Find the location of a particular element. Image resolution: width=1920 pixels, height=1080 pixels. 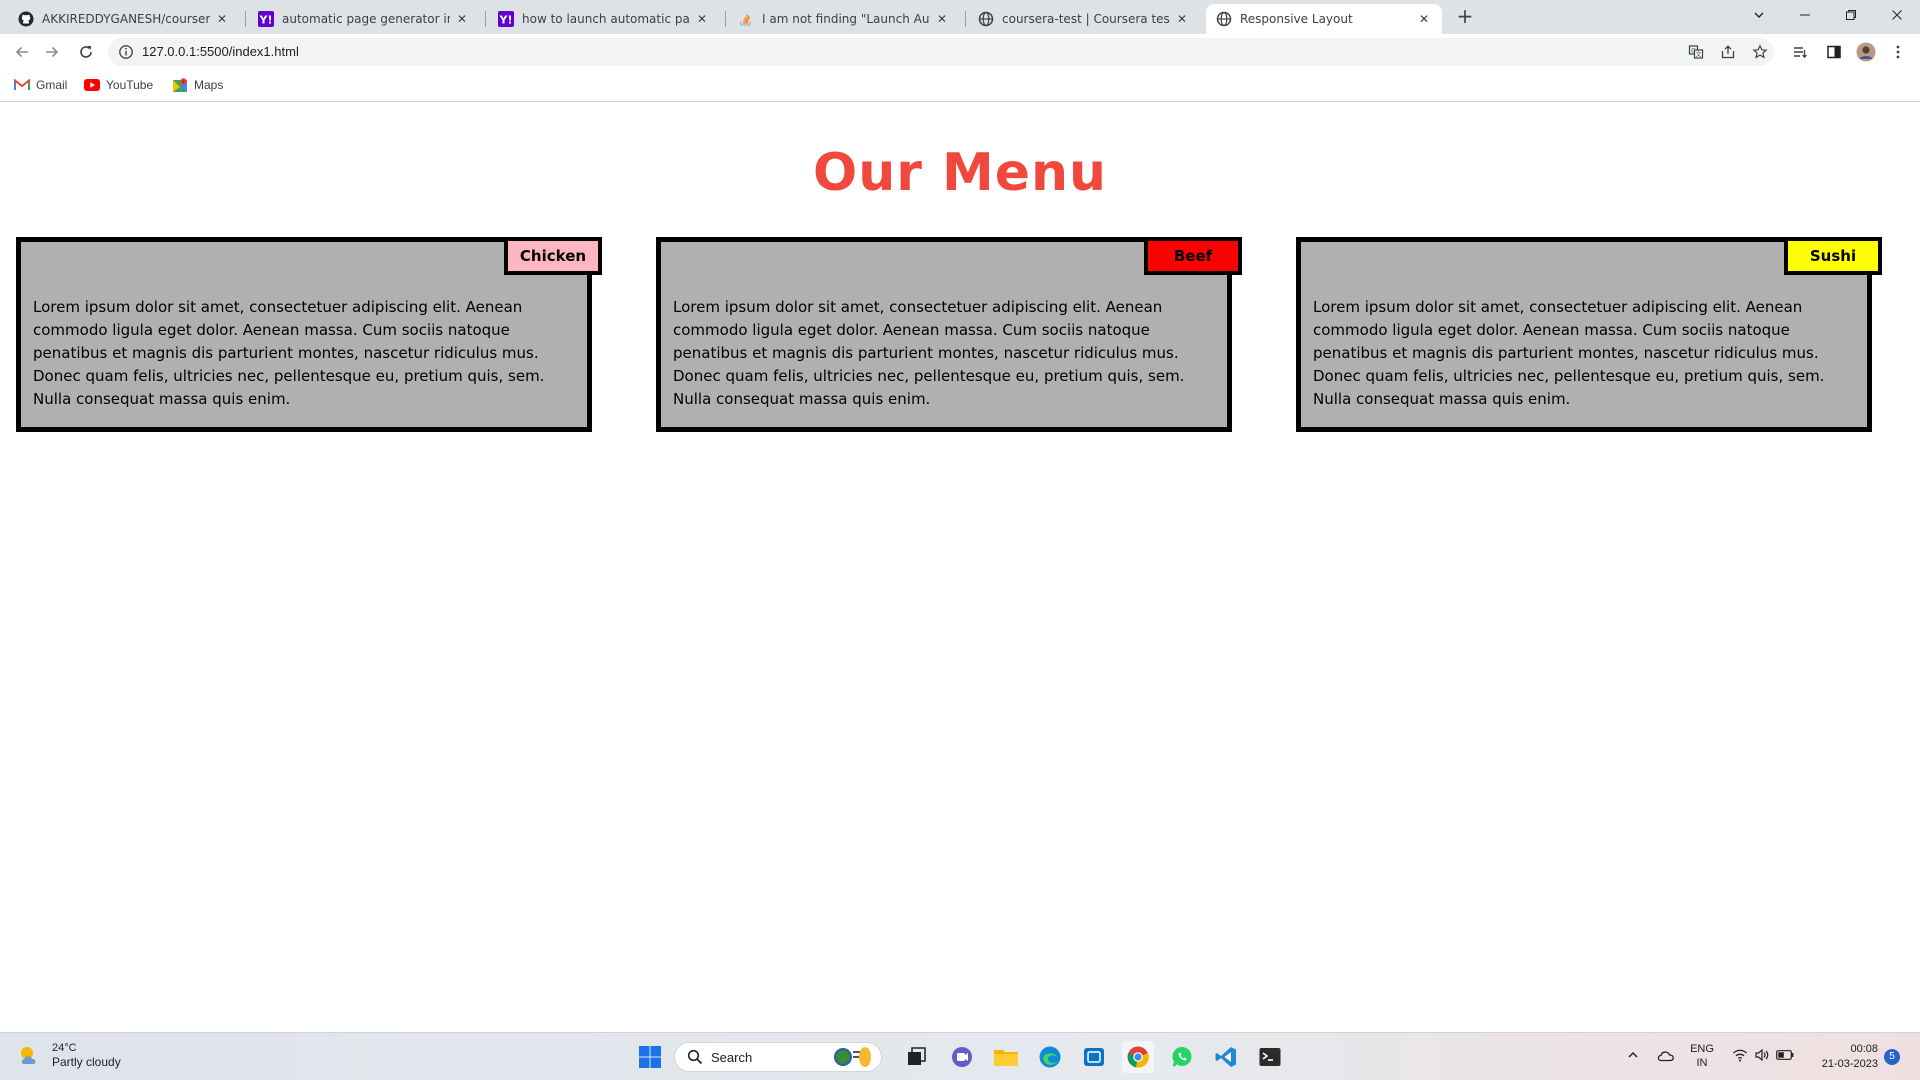

back-button is located at coordinates (22, 52).